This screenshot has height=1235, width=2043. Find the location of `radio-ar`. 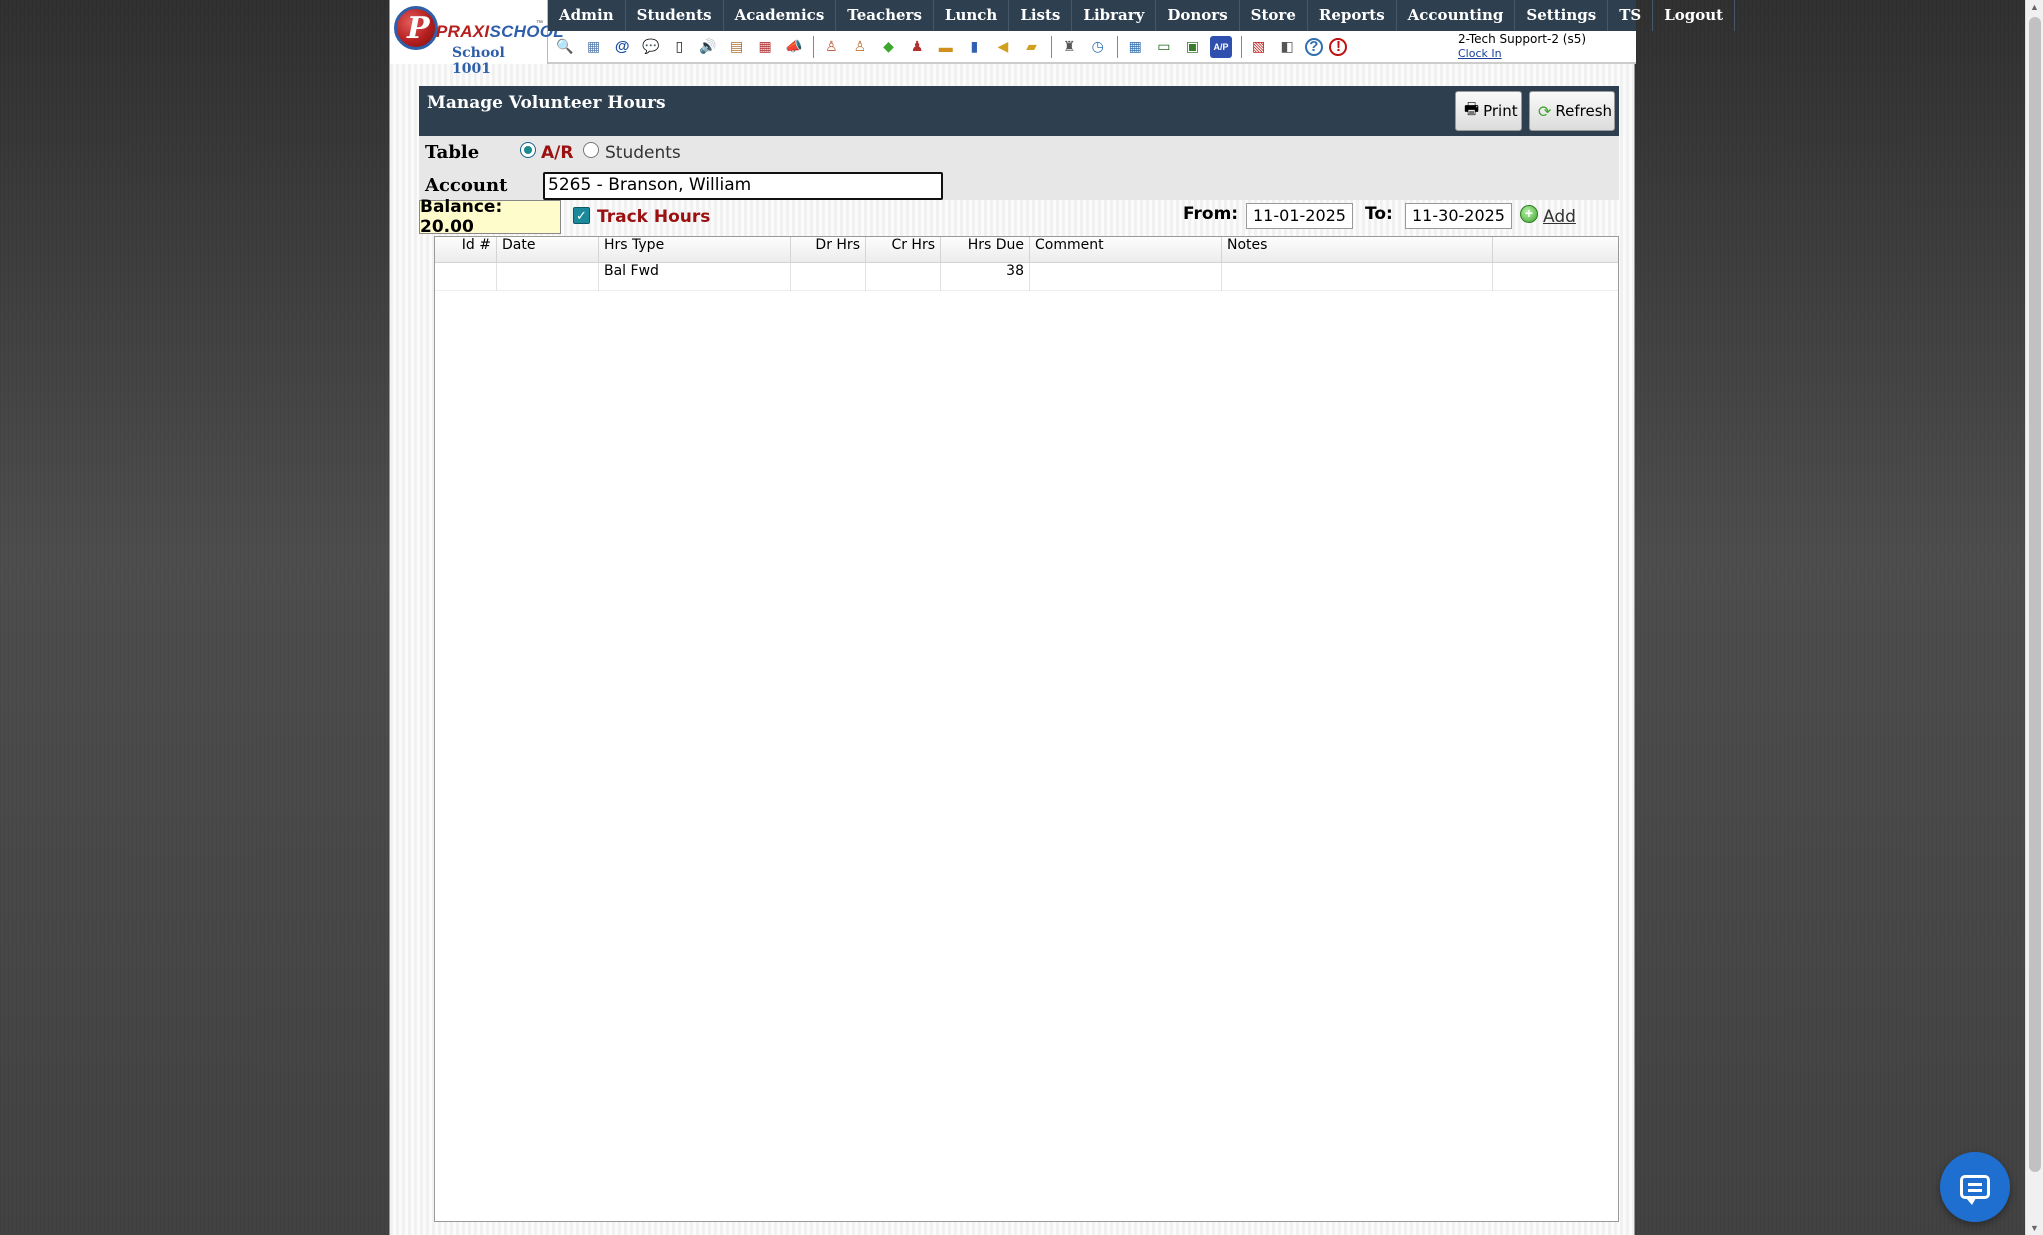

radio-ar is located at coordinates (528, 150).